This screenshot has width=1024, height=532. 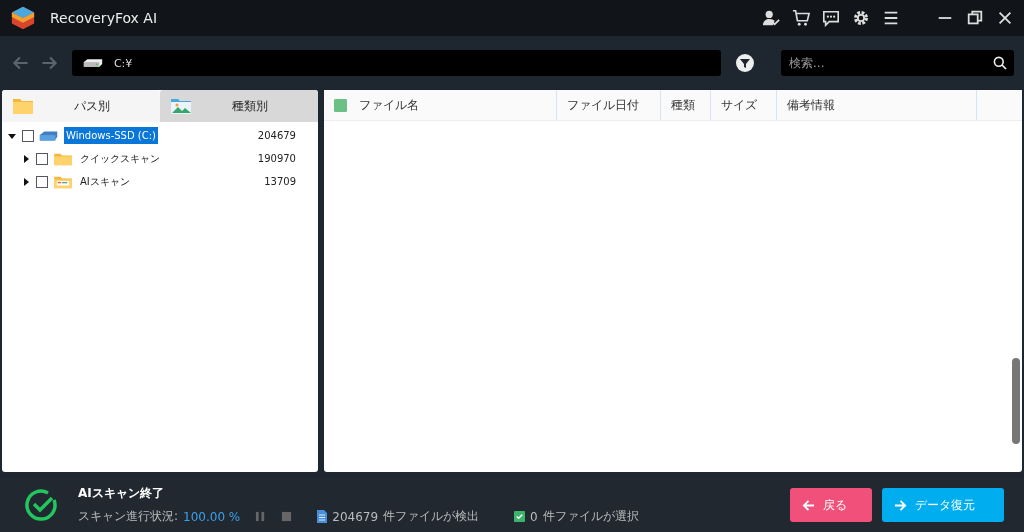 I want to click on chat-icon, so click(x=831, y=18).